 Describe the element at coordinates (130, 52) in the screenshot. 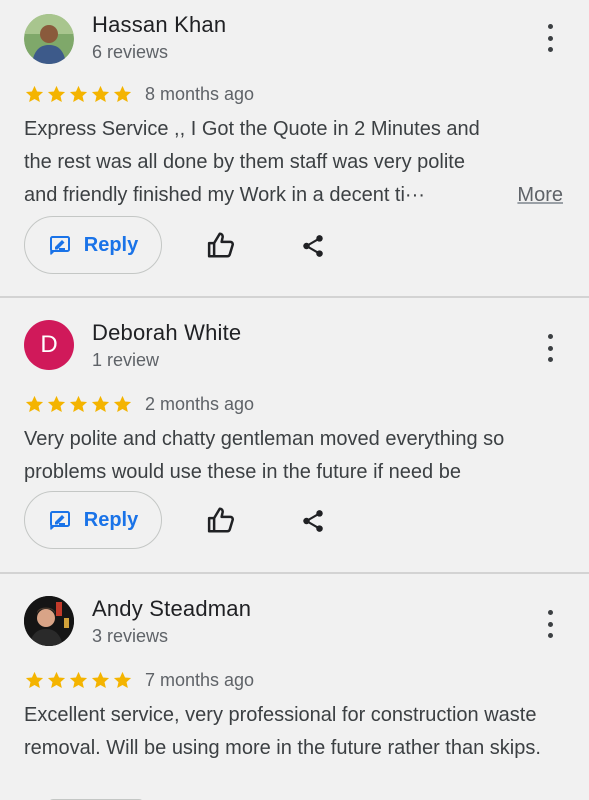

I see `review-count: 6 reviews` at that location.